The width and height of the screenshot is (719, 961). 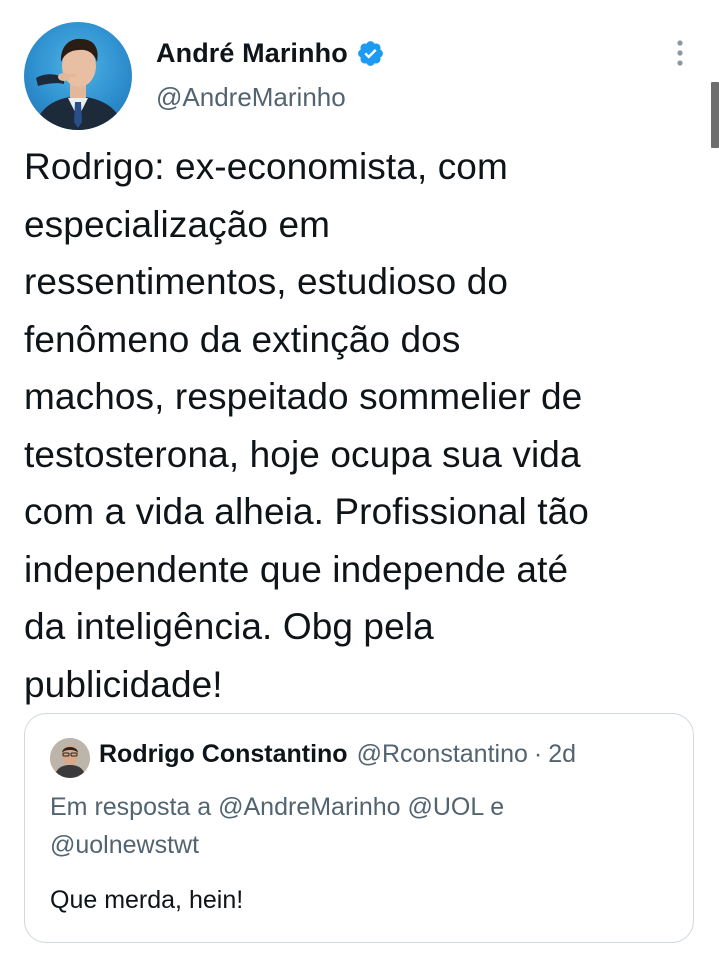 What do you see at coordinates (223, 754) in the screenshot?
I see `quoted-author-name: Rodrigo Constantino` at bounding box center [223, 754].